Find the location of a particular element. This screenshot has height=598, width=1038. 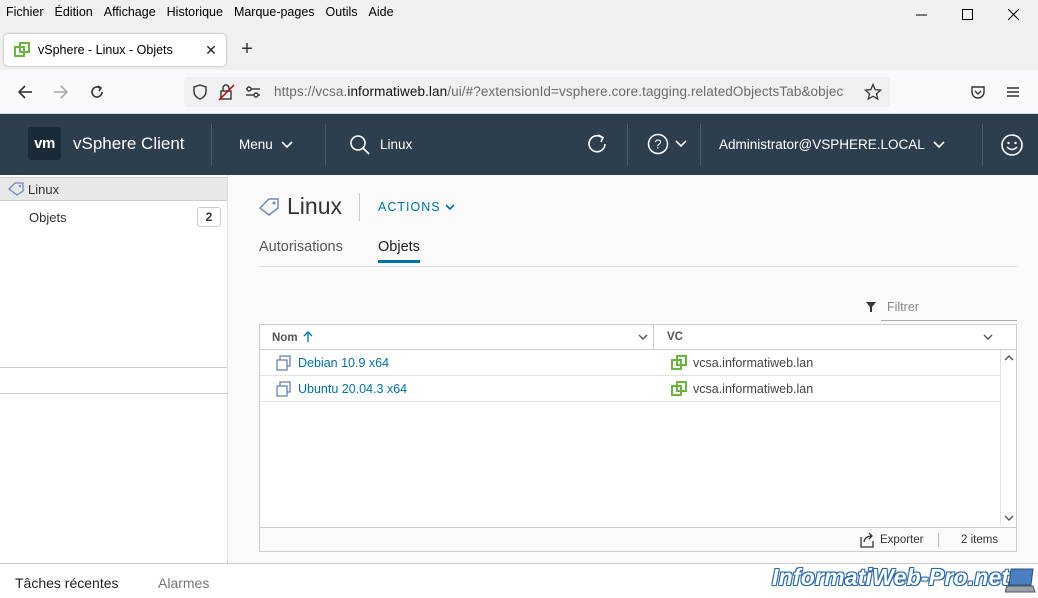

menu-dropdown: Menu is located at coordinates (266, 144).